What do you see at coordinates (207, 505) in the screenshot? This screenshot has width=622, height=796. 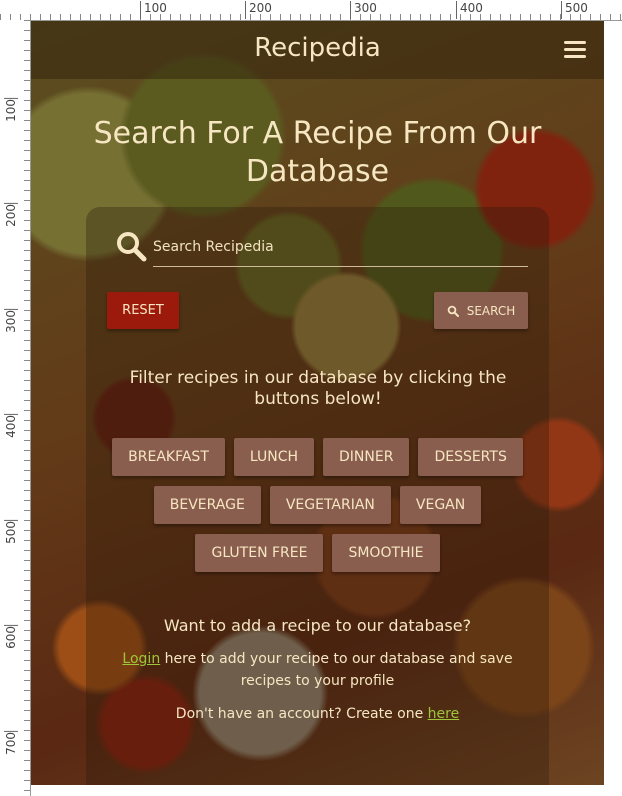 I see `filter-beverage-button: BEVERAGE` at bounding box center [207, 505].